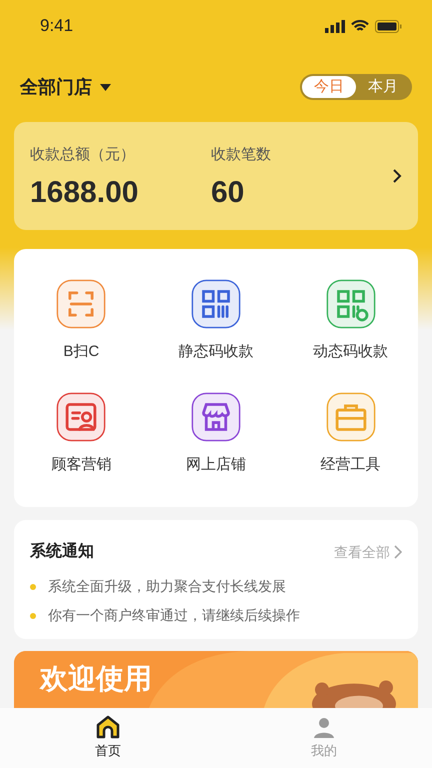 This screenshot has height=768, width=432. I want to click on dynamic-icon, so click(351, 304).